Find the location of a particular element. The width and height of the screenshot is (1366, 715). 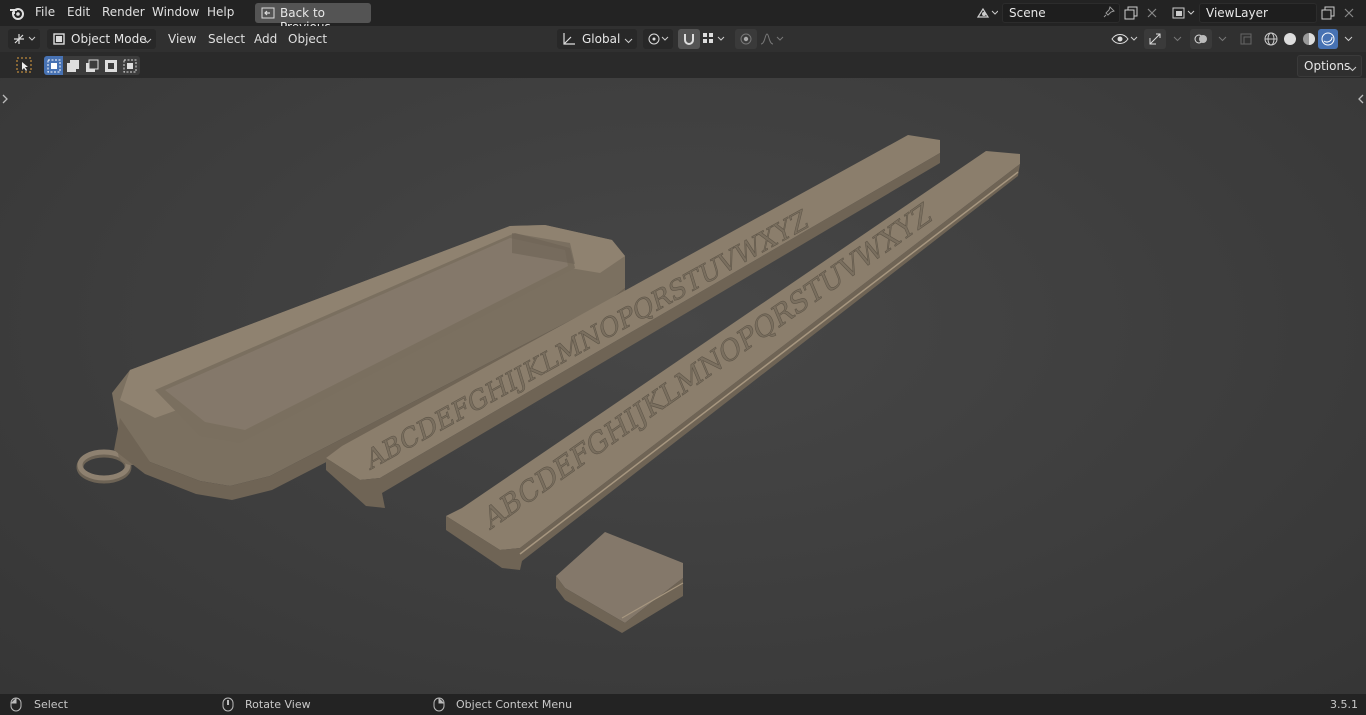

3d-viewport-icon is located at coordinates (25, 40).